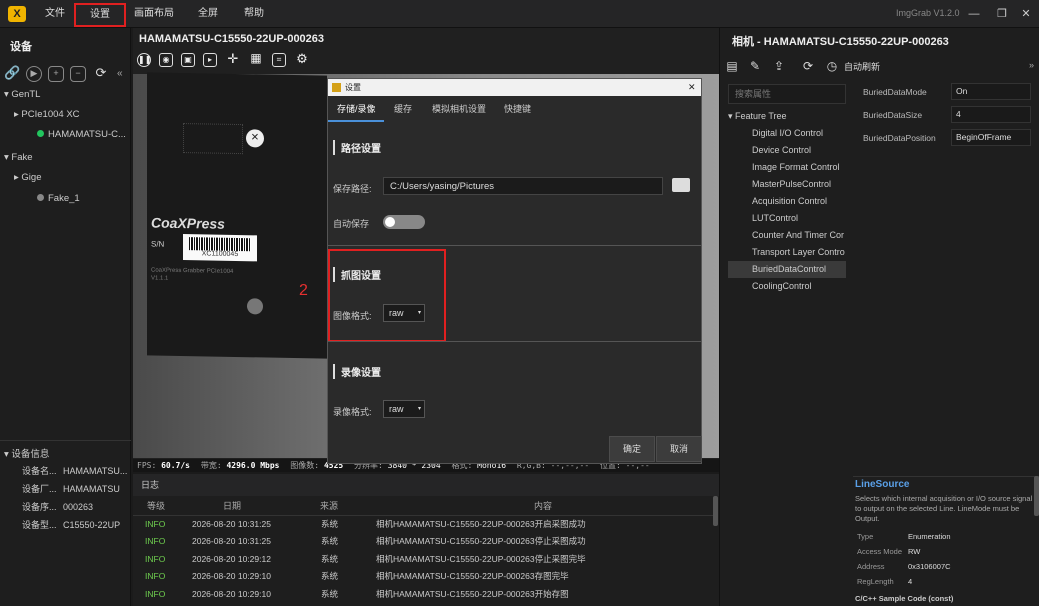 The height and width of the screenshot is (606, 1039). I want to click on grid-icon: ▦, so click(256, 59).